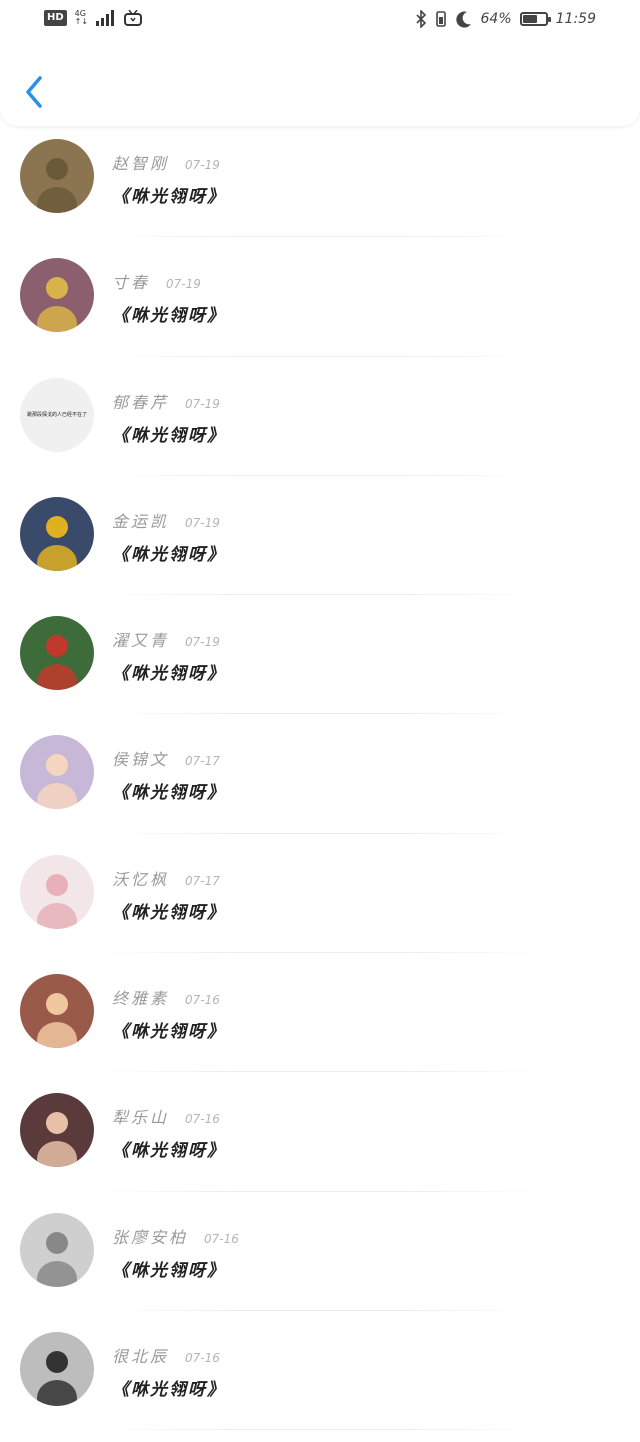 The image size is (640, 1442). Describe the element at coordinates (141, 1356) in the screenshot. I see `contact-name: 很北辰` at that location.